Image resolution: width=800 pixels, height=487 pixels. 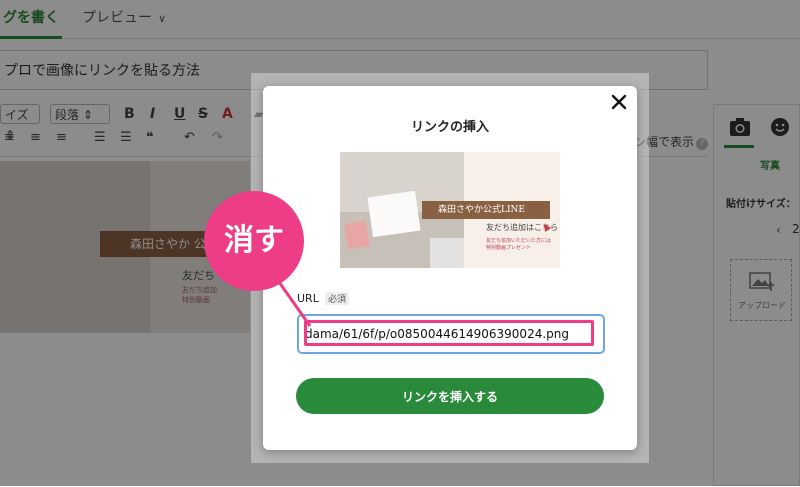 What do you see at coordinates (548, 228) in the screenshot?
I see `triangle-right-icon` at bounding box center [548, 228].